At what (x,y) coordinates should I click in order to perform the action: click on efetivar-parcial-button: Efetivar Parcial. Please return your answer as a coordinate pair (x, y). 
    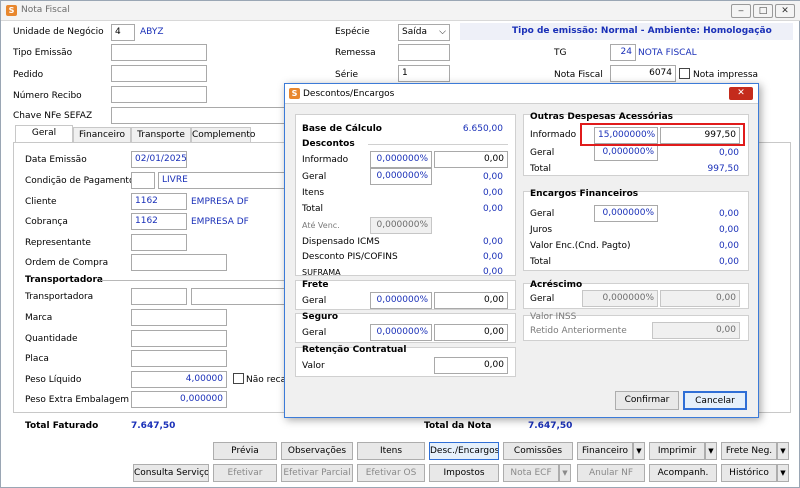
    Looking at the image, I should click on (317, 473).